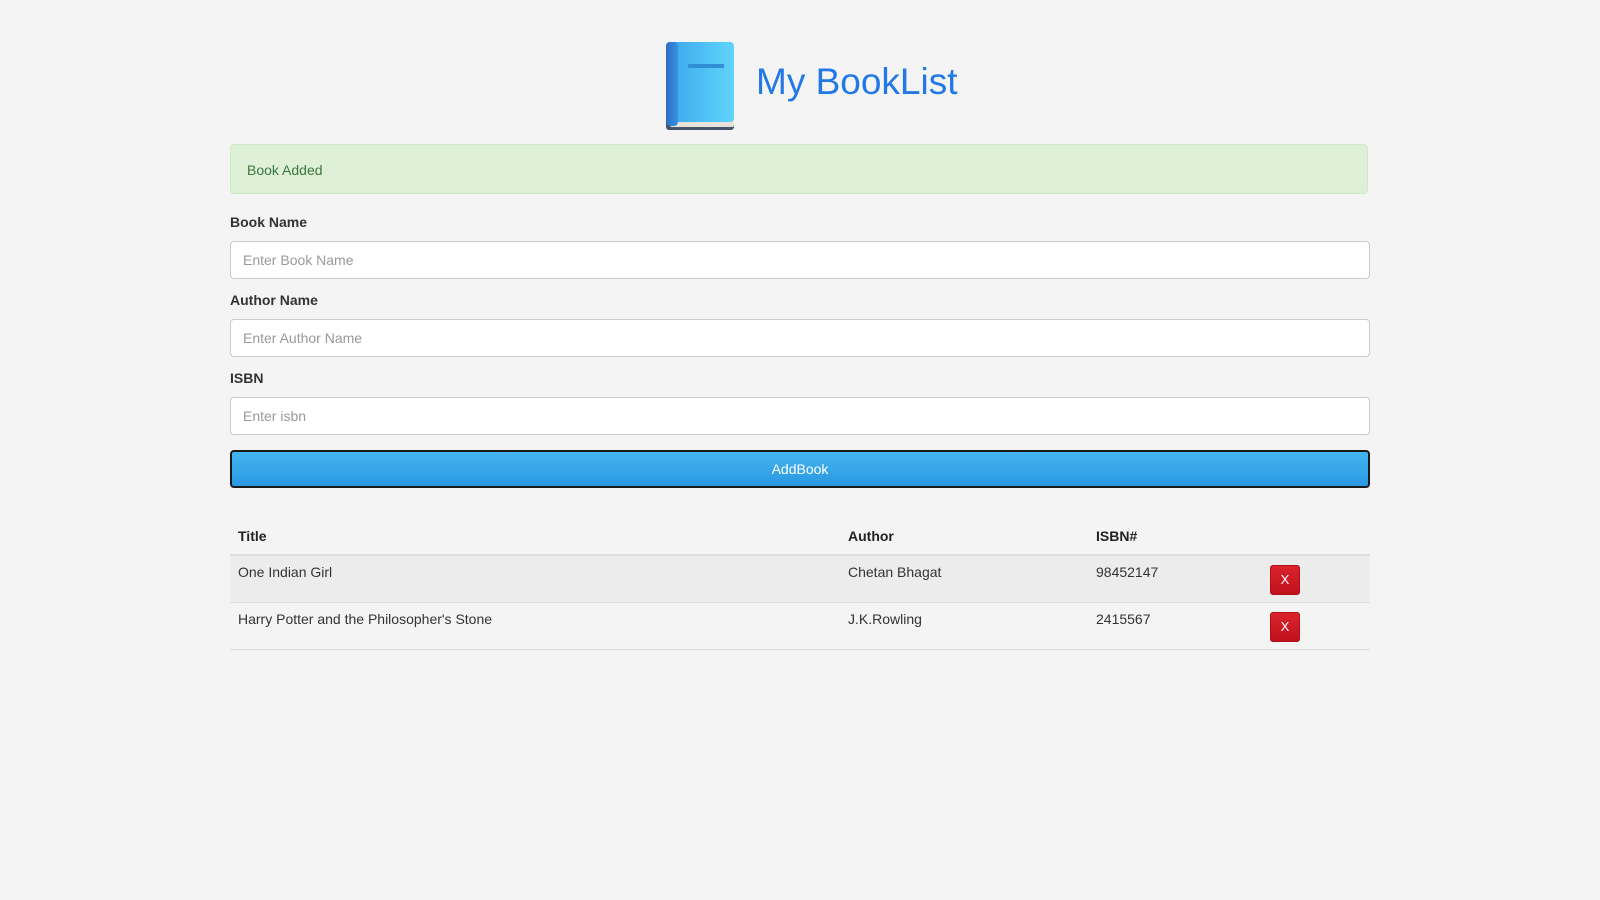 The height and width of the screenshot is (900, 1600). What do you see at coordinates (964, 537) in the screenshot?
I see `column-header-author: Author` at bounding box center [964, 537].